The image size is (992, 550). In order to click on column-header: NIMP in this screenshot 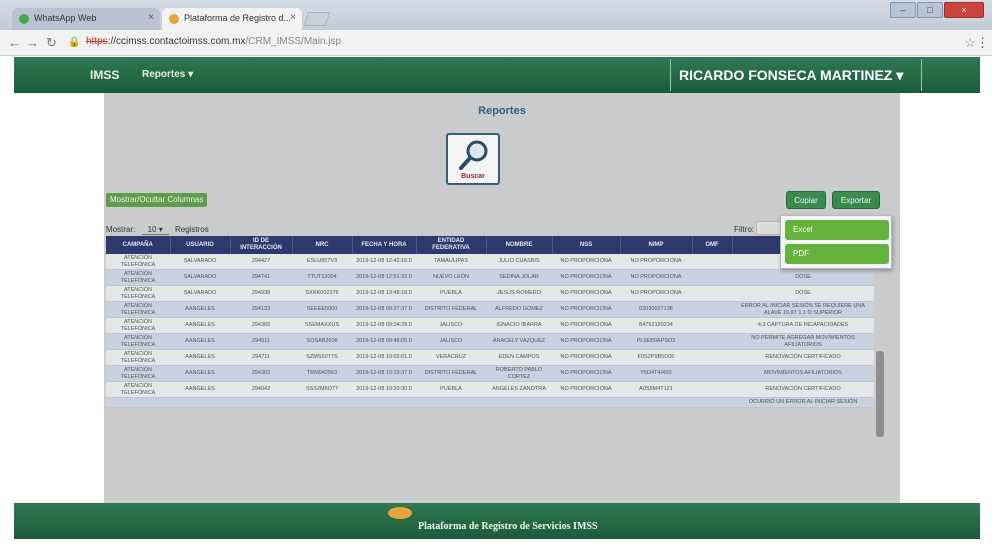, I will do `click(656, 245)`.